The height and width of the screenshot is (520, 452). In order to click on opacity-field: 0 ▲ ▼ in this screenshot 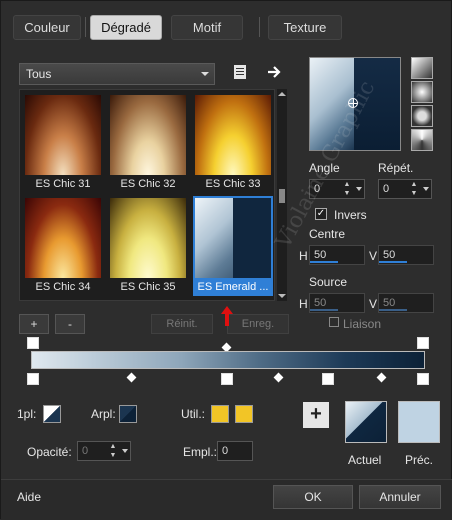, I will do `click(104, 451)`.